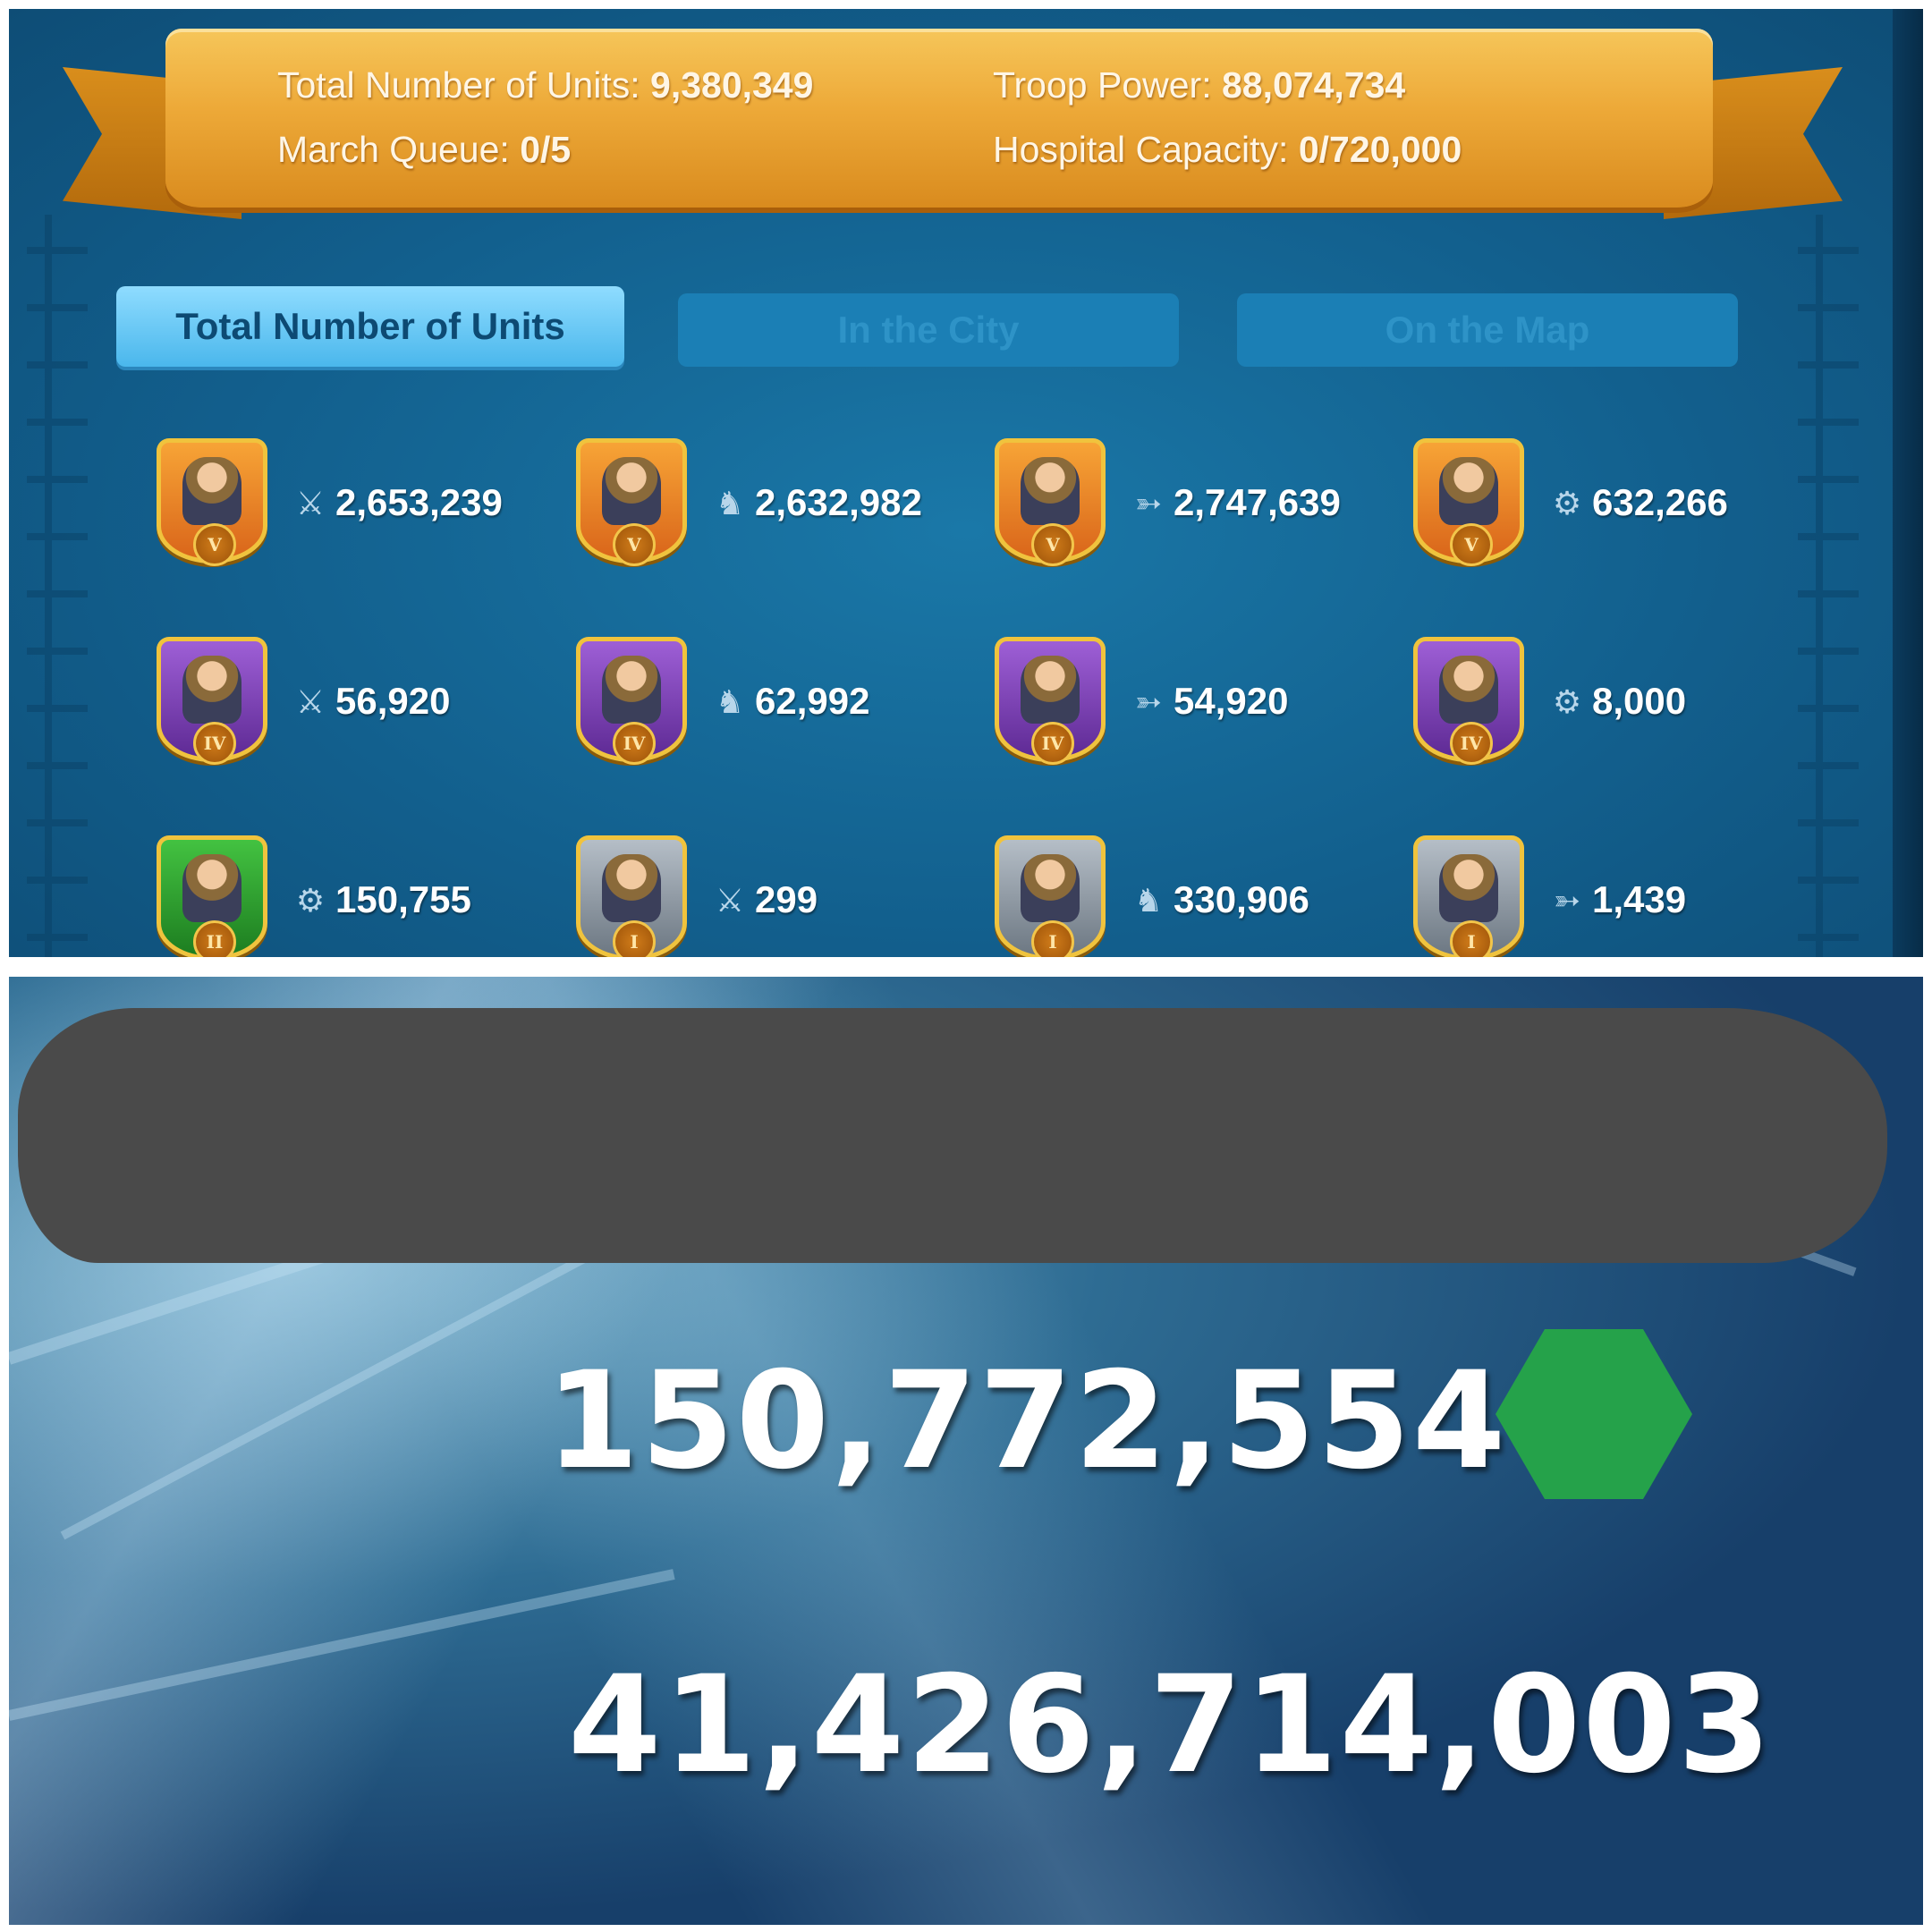 The width and height of the screenshot is (1932, 1932). What do you see at coordinates (370, 326) in the screenshot?
I see `tab-total-units: Total Number of Units` at bounding box center [370, 326].